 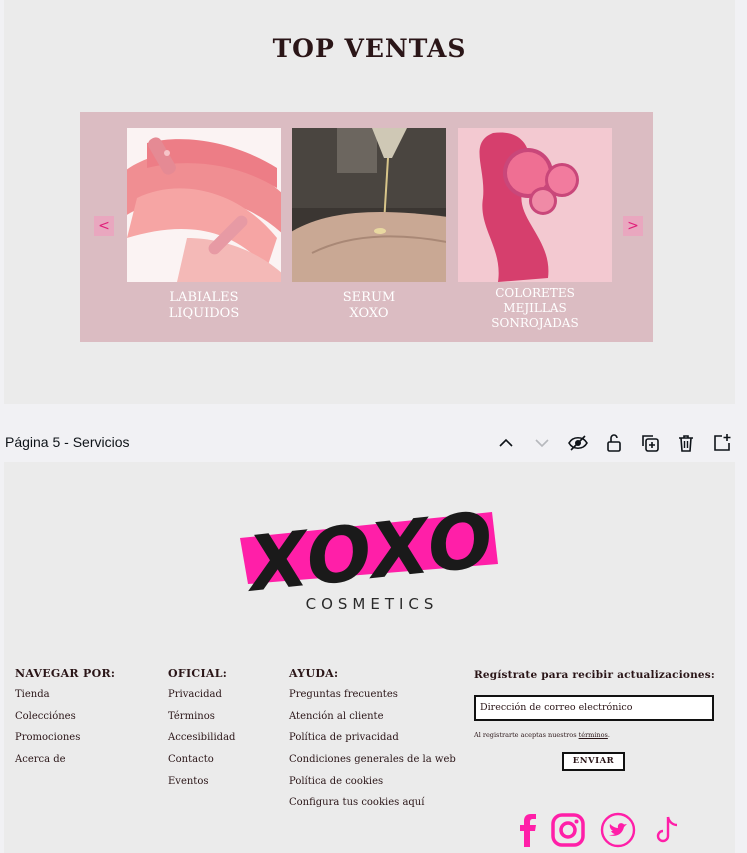 What do you see at coordinates (528, 830) in the screenshot?
I see `facebook-icon` at bounding box center [528, 830].